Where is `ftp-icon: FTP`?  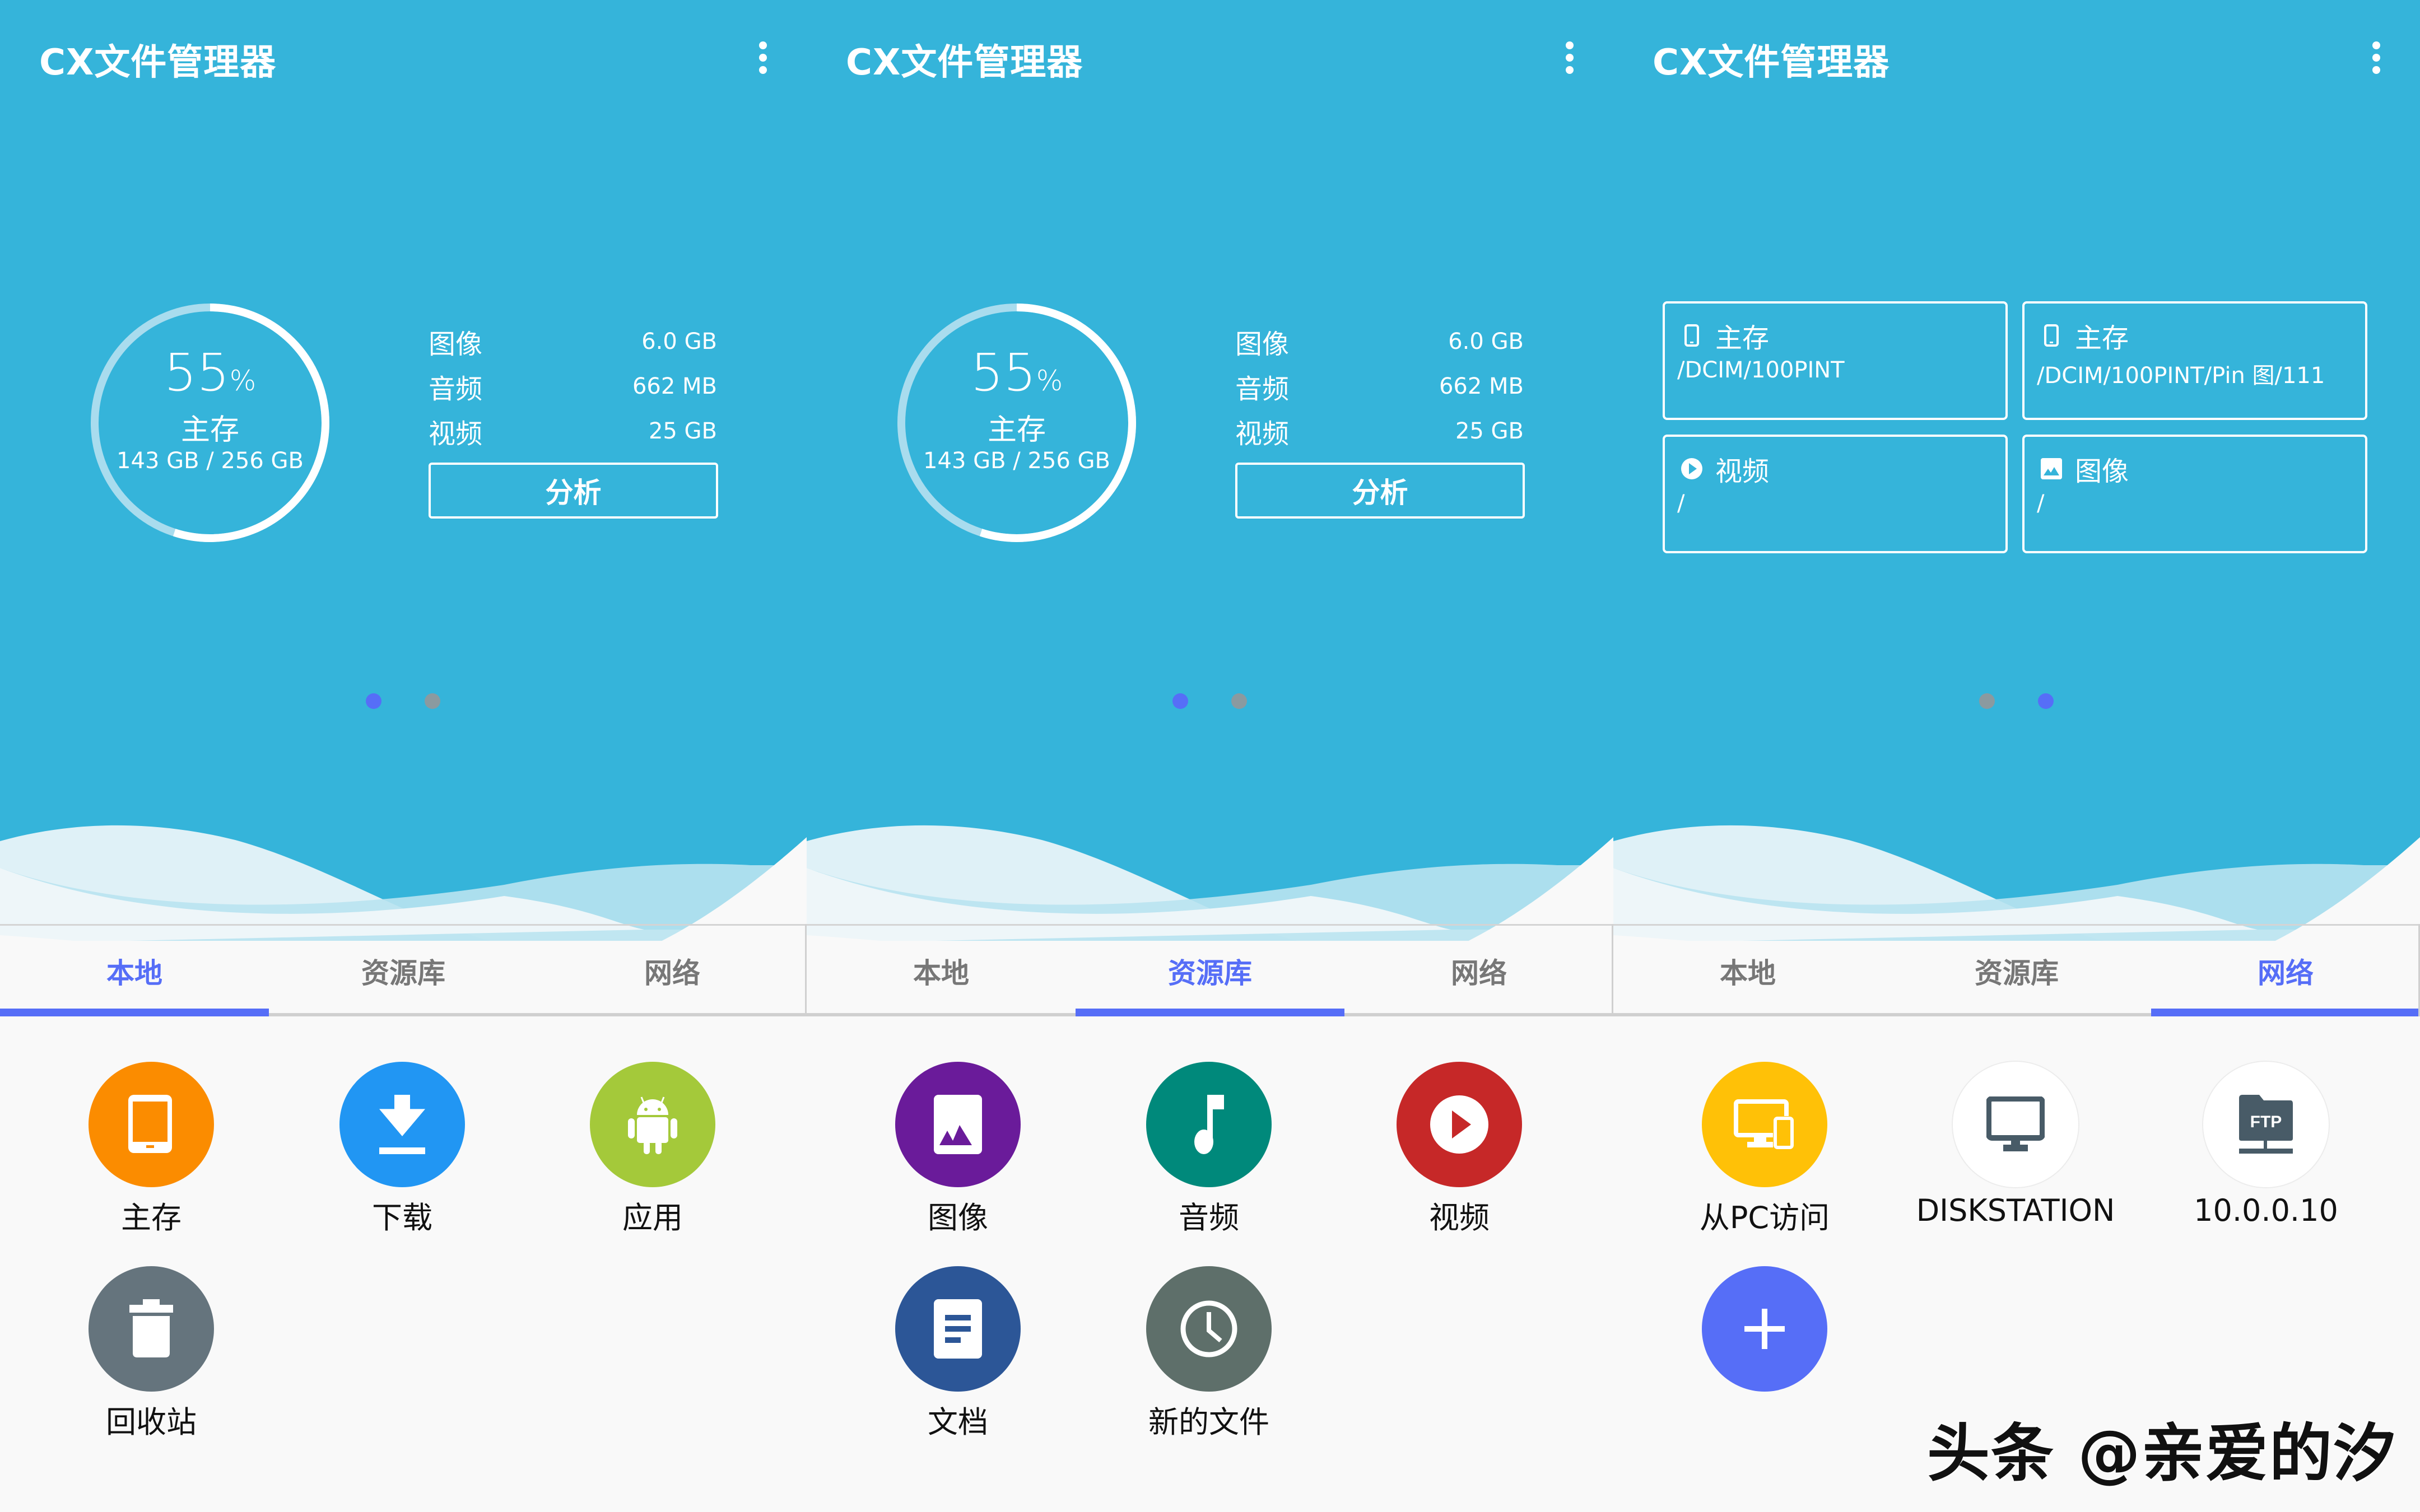 ftp-icon: FTP is located at coordinates (2266, 1125).